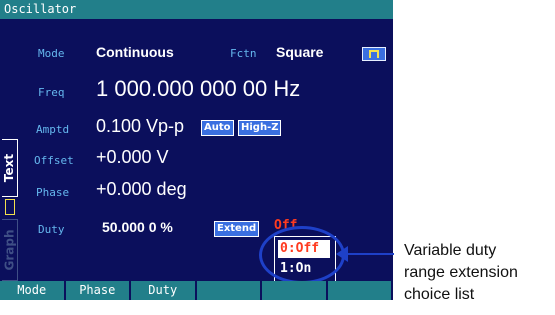  I want to click on window-title: Oscillator, so click(196, 9).